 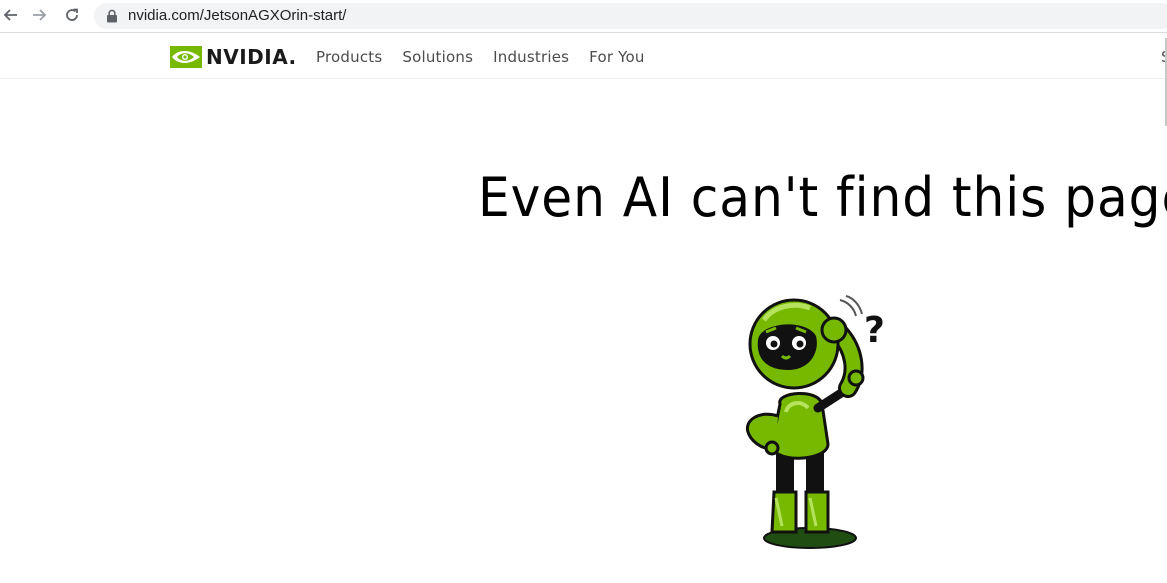 What do you see at coordinates (437, 57) in the screenshot?
I see `nav-item-solutions: Solutions` at bounding box center [437, 57].